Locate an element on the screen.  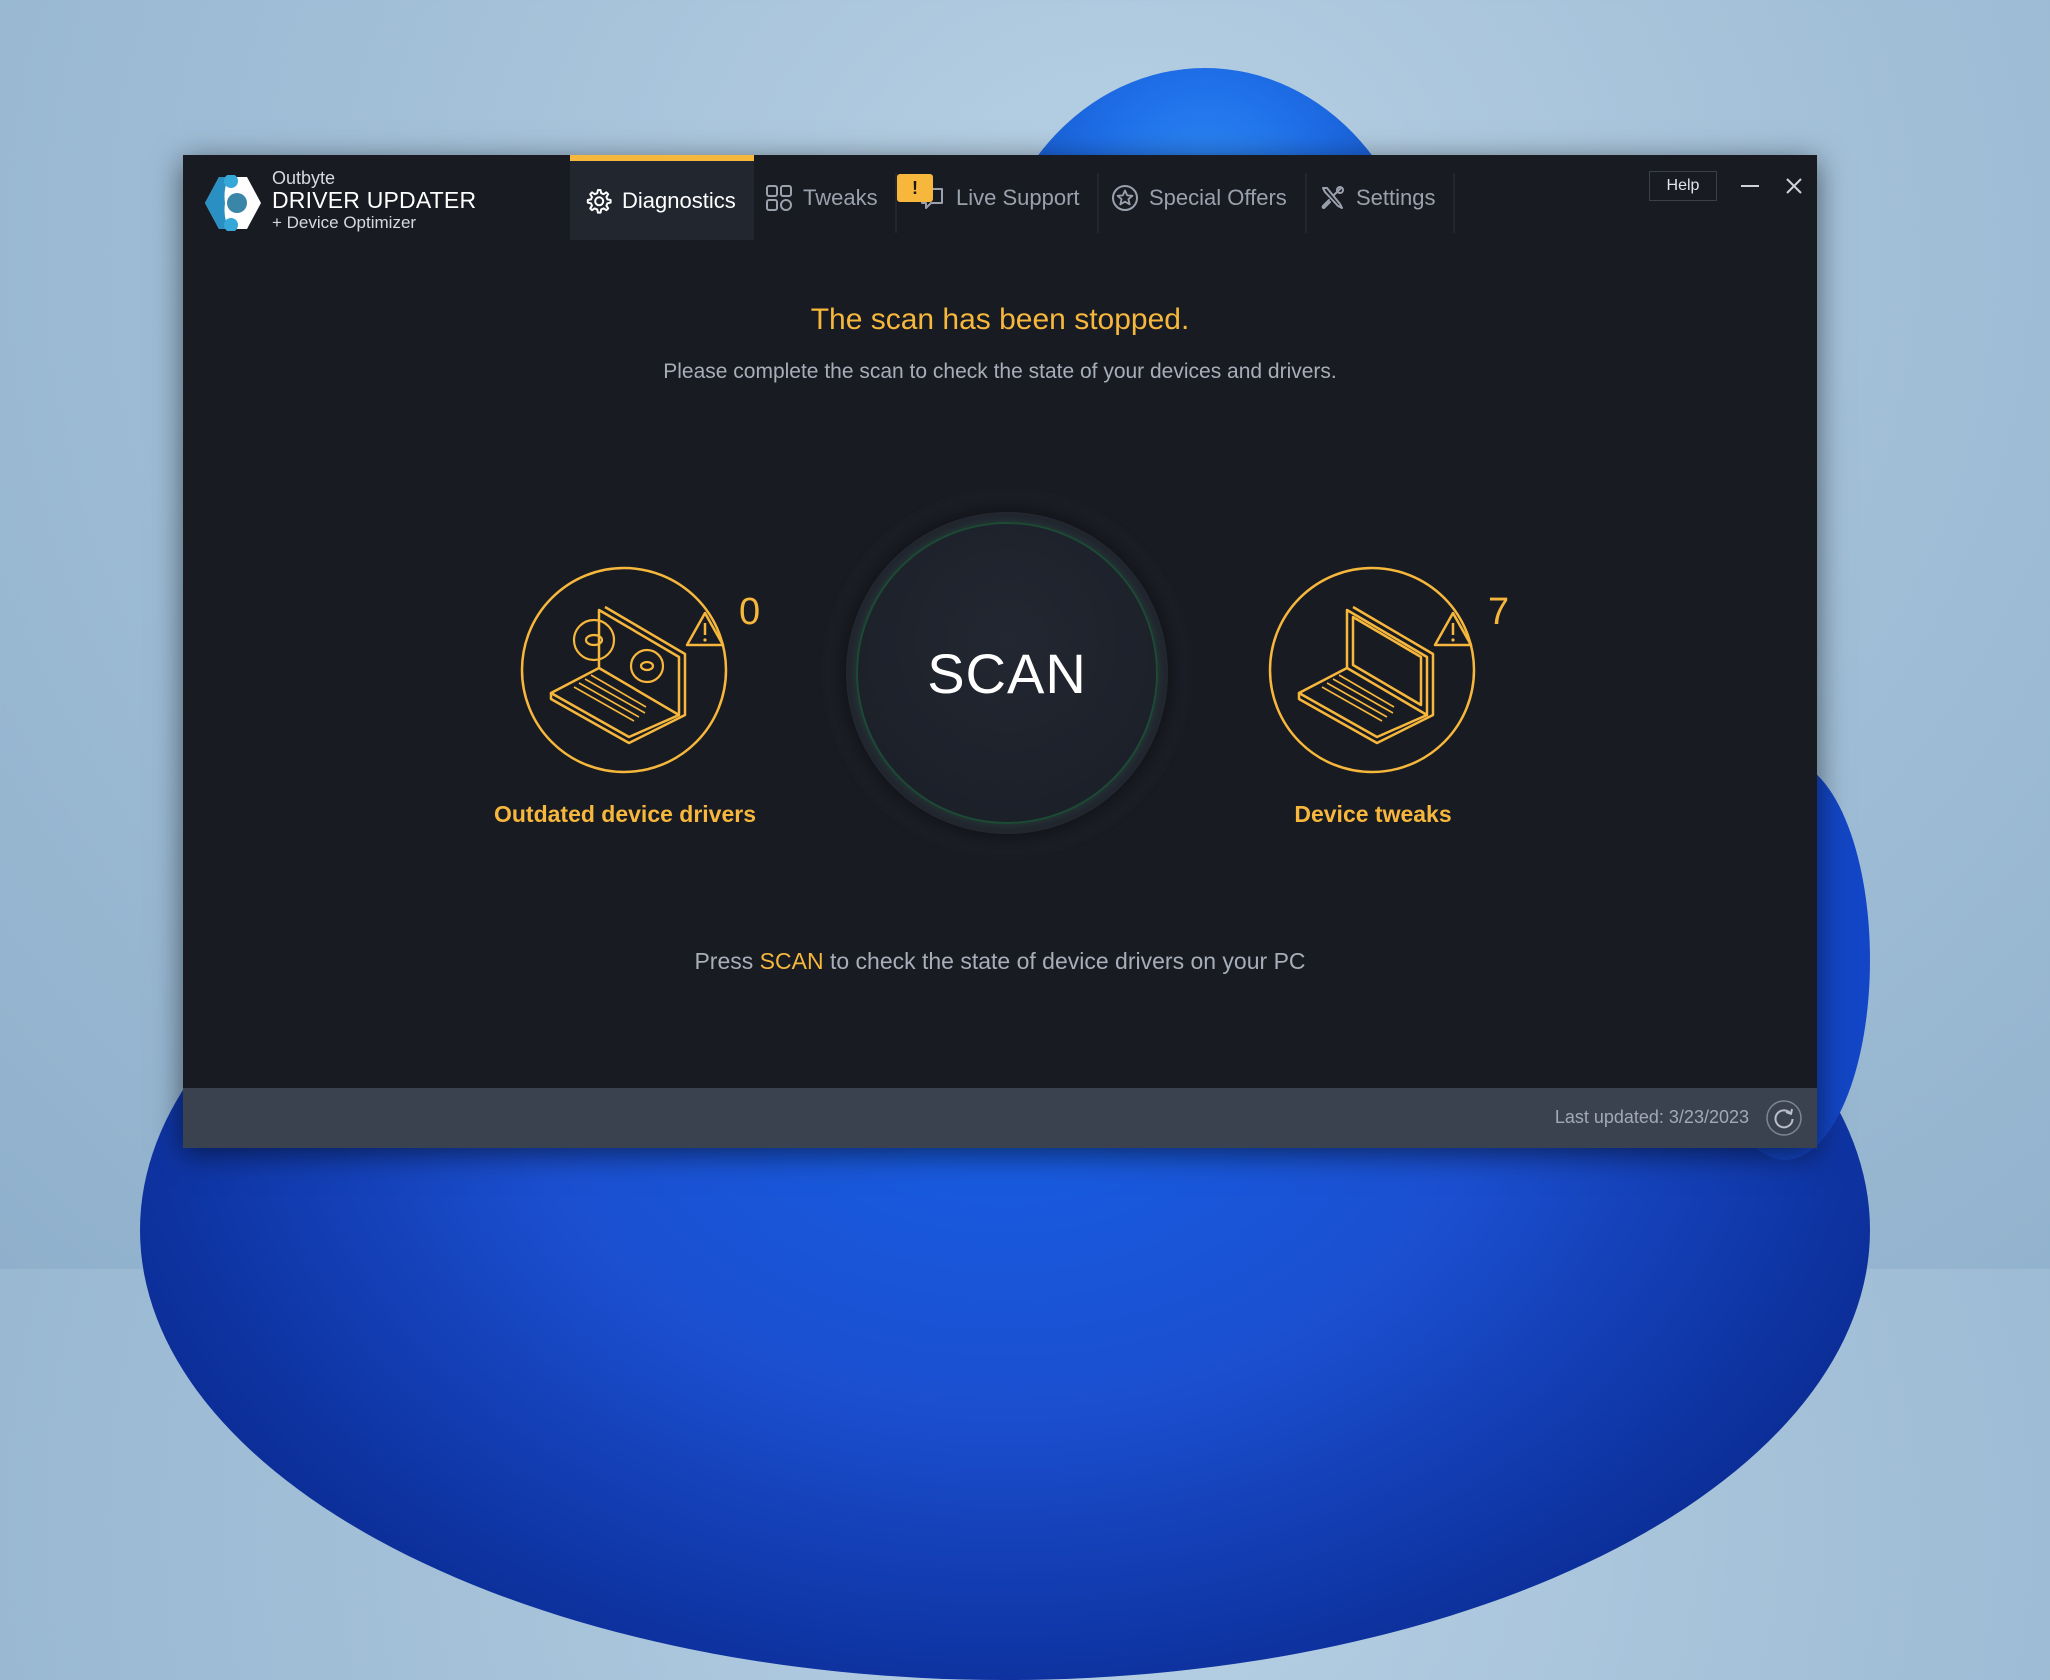
brand-subtitle: + Device Optimizer is located at coordinates (344, 222).